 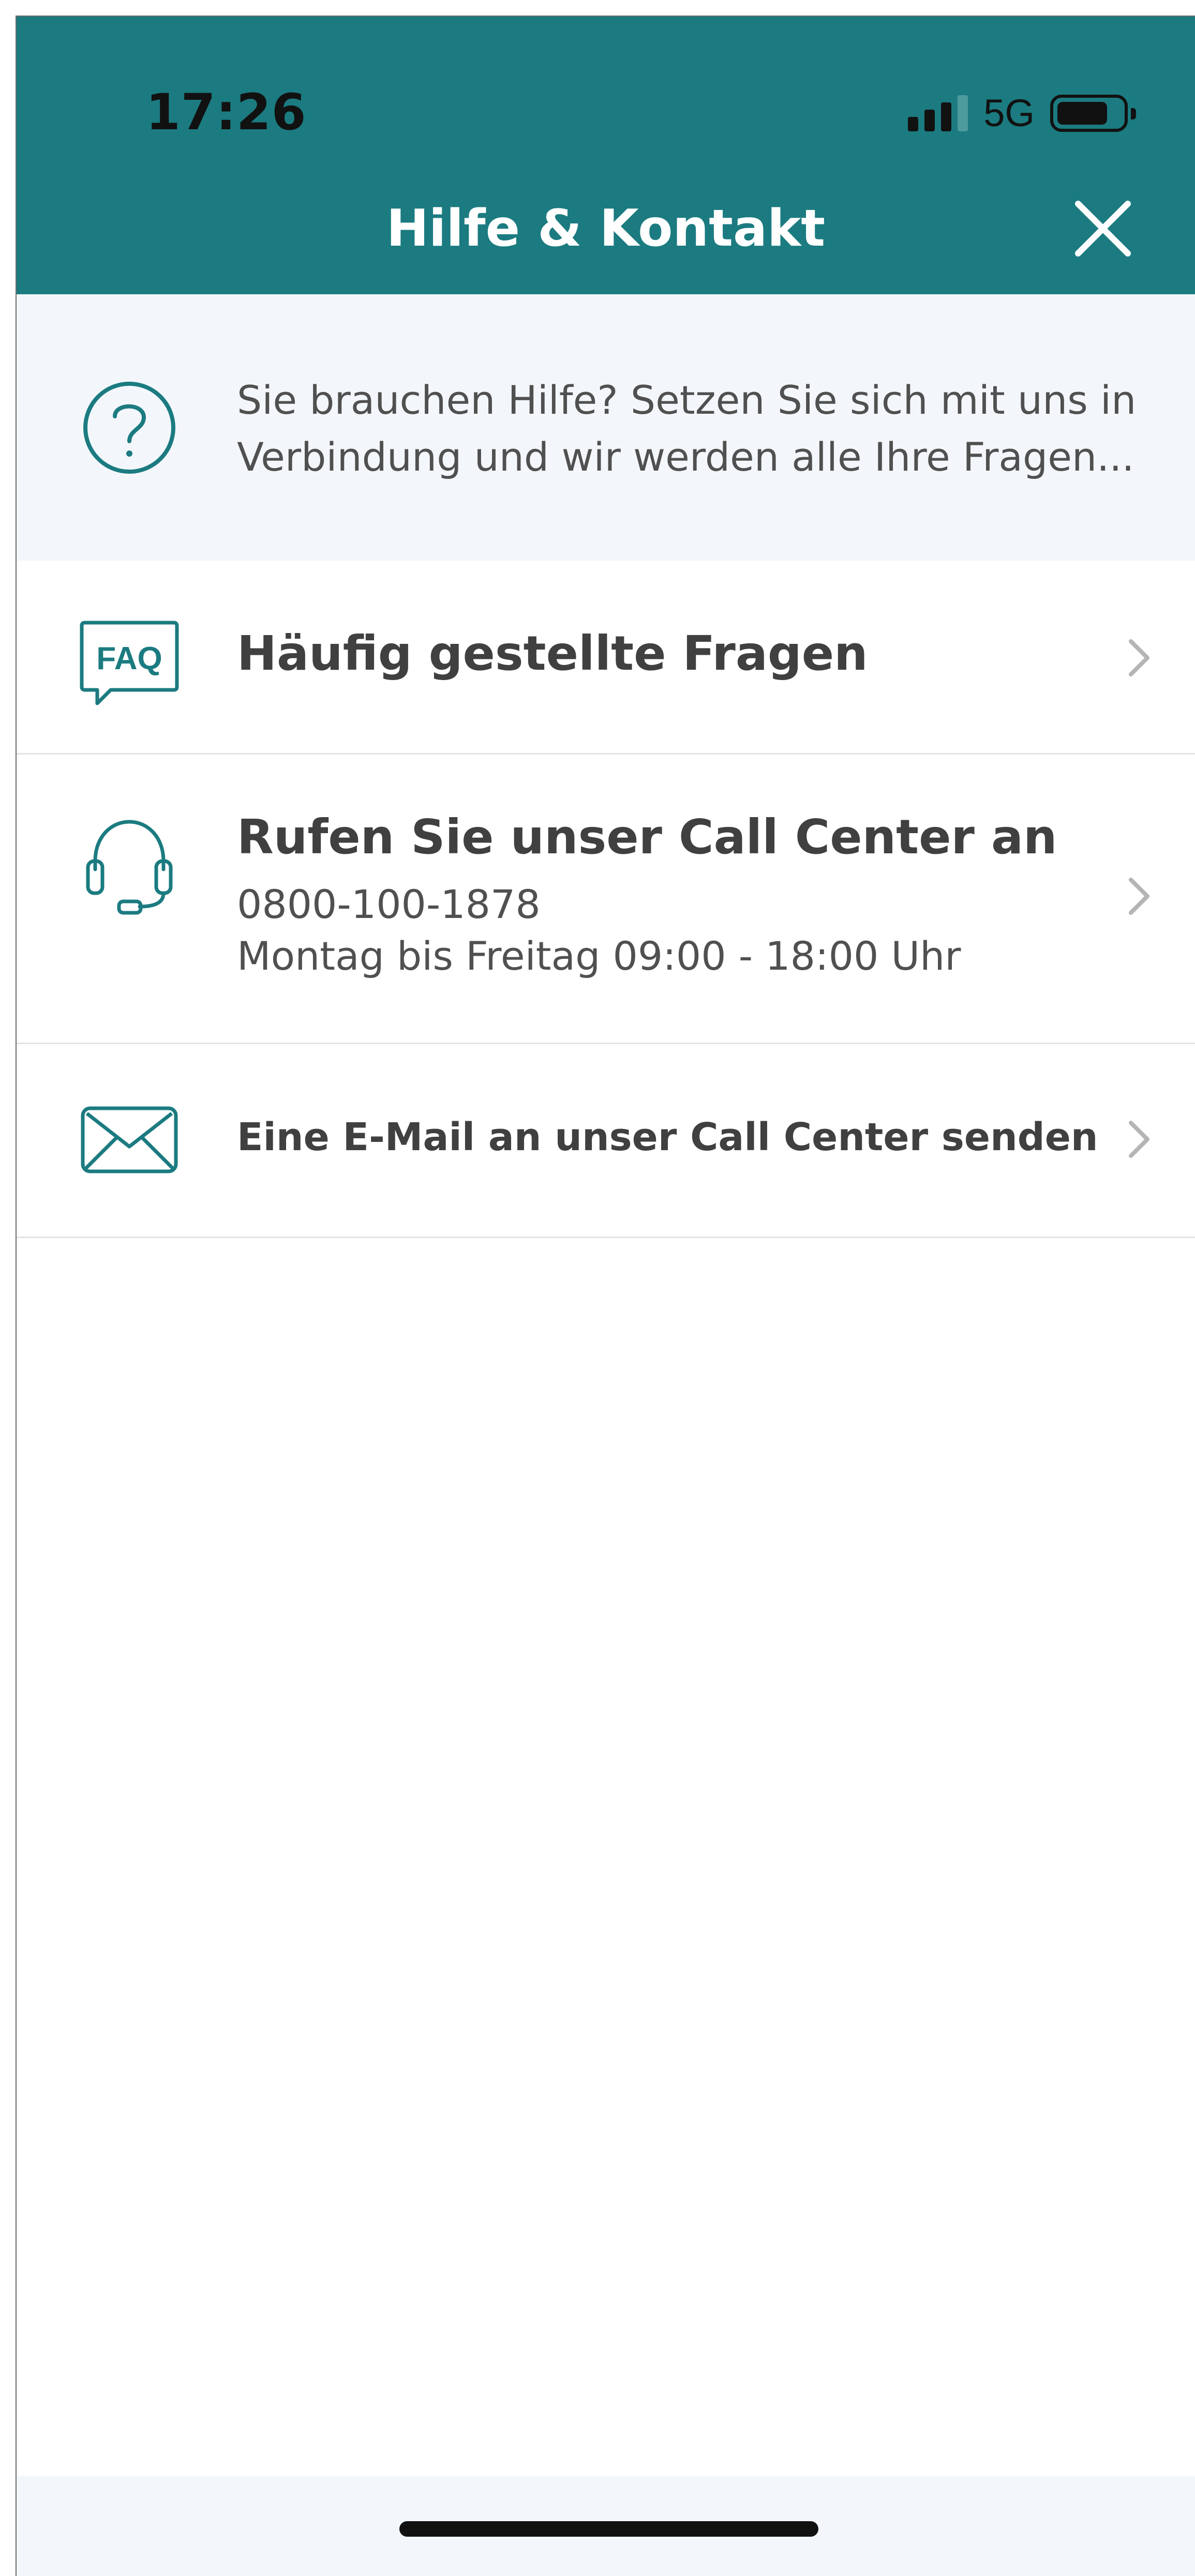 What do you see at coordinates (129, 867) in the screenshot?
I see `headset-icon` at bounding box center [129, 867].